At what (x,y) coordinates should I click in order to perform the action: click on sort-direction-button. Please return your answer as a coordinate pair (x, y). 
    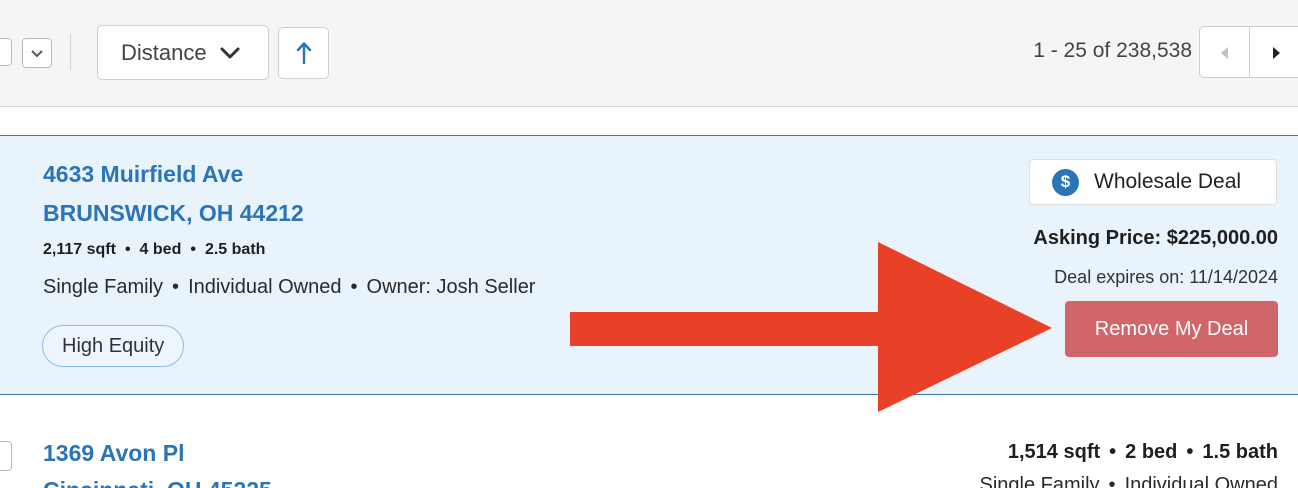
    Looking at the image, I should click on (303, 53).